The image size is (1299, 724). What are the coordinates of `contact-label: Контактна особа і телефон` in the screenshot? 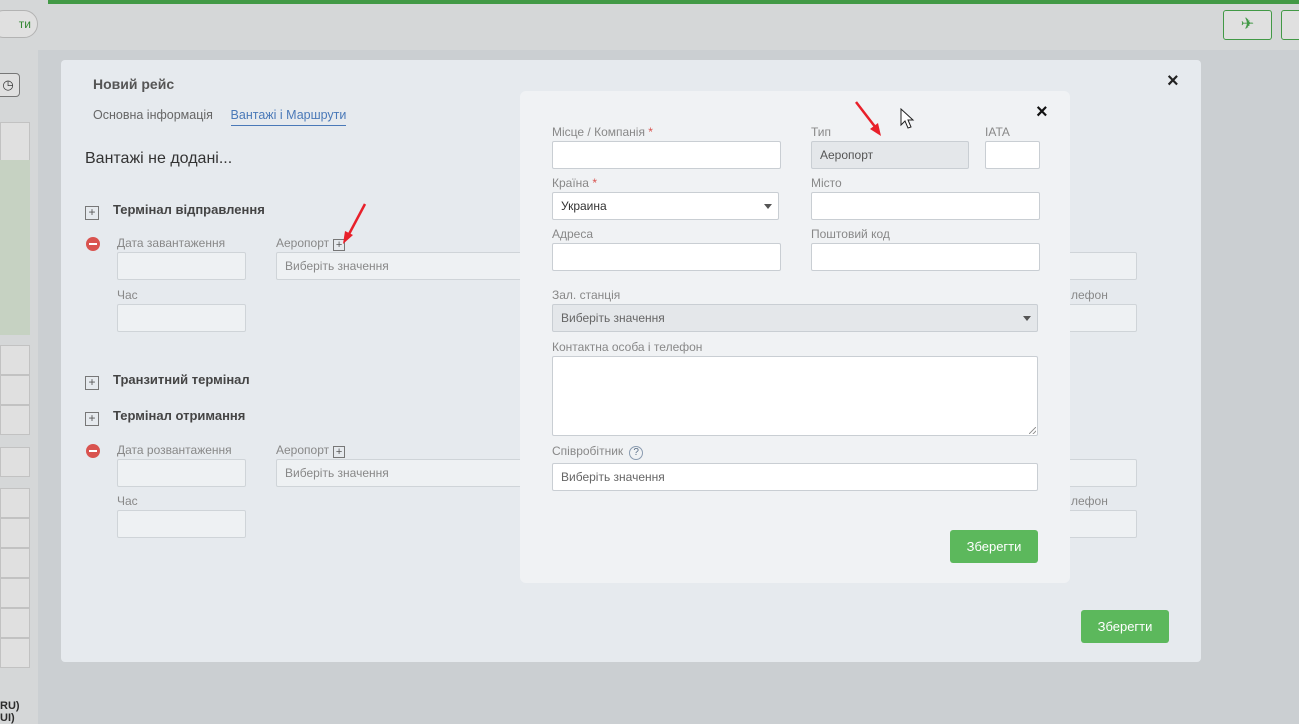 It's located at (627, 347).